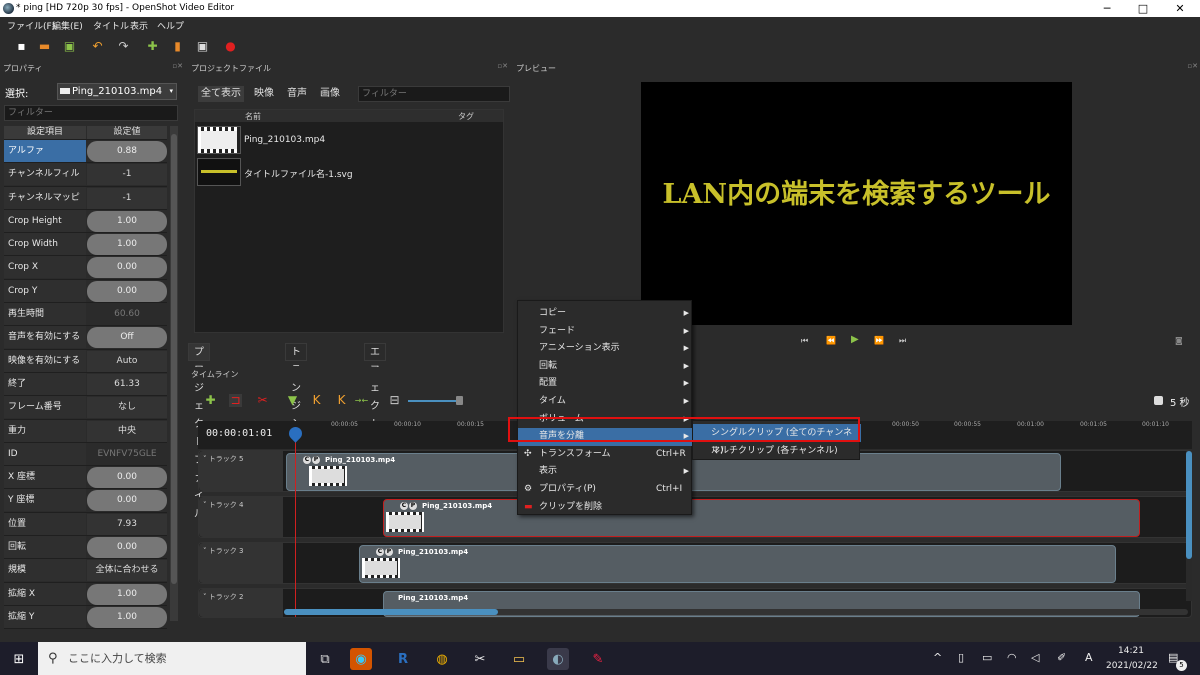  Describe the element at coordinates (85, 617) in the screenshot. I see `property-row: 拡縮 Y 1.00` at that location.